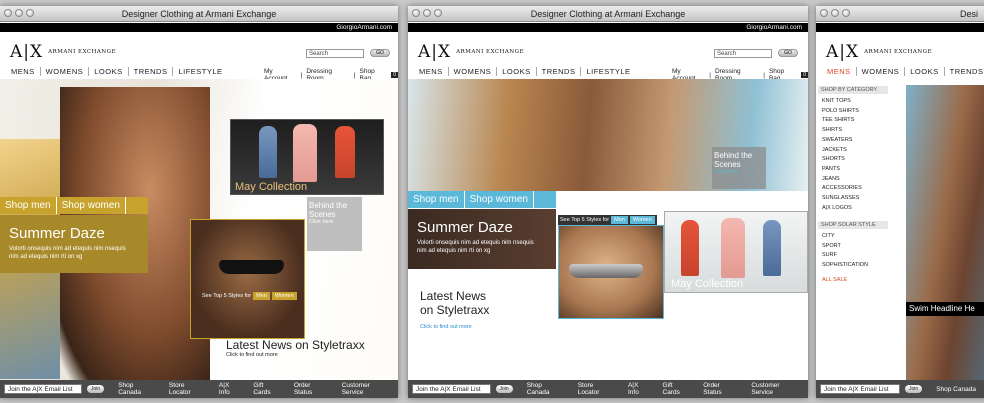 This screenshot has width=984, height=403. Describe the element at coordinates (842, 199) in the screenshot. I see `category-item: SUNGLASSES` at that location.